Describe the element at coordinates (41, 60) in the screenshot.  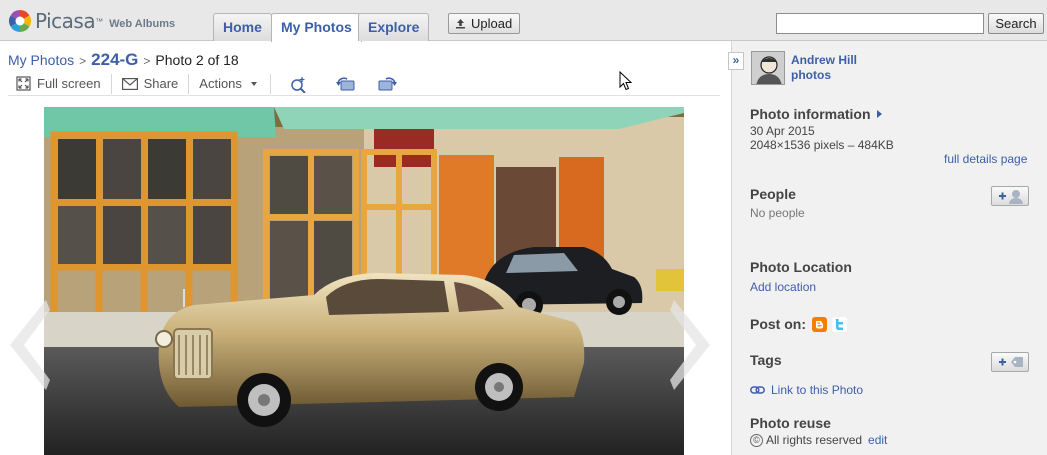
I see `breadcrumb-my-photos: My Photos` at that location.